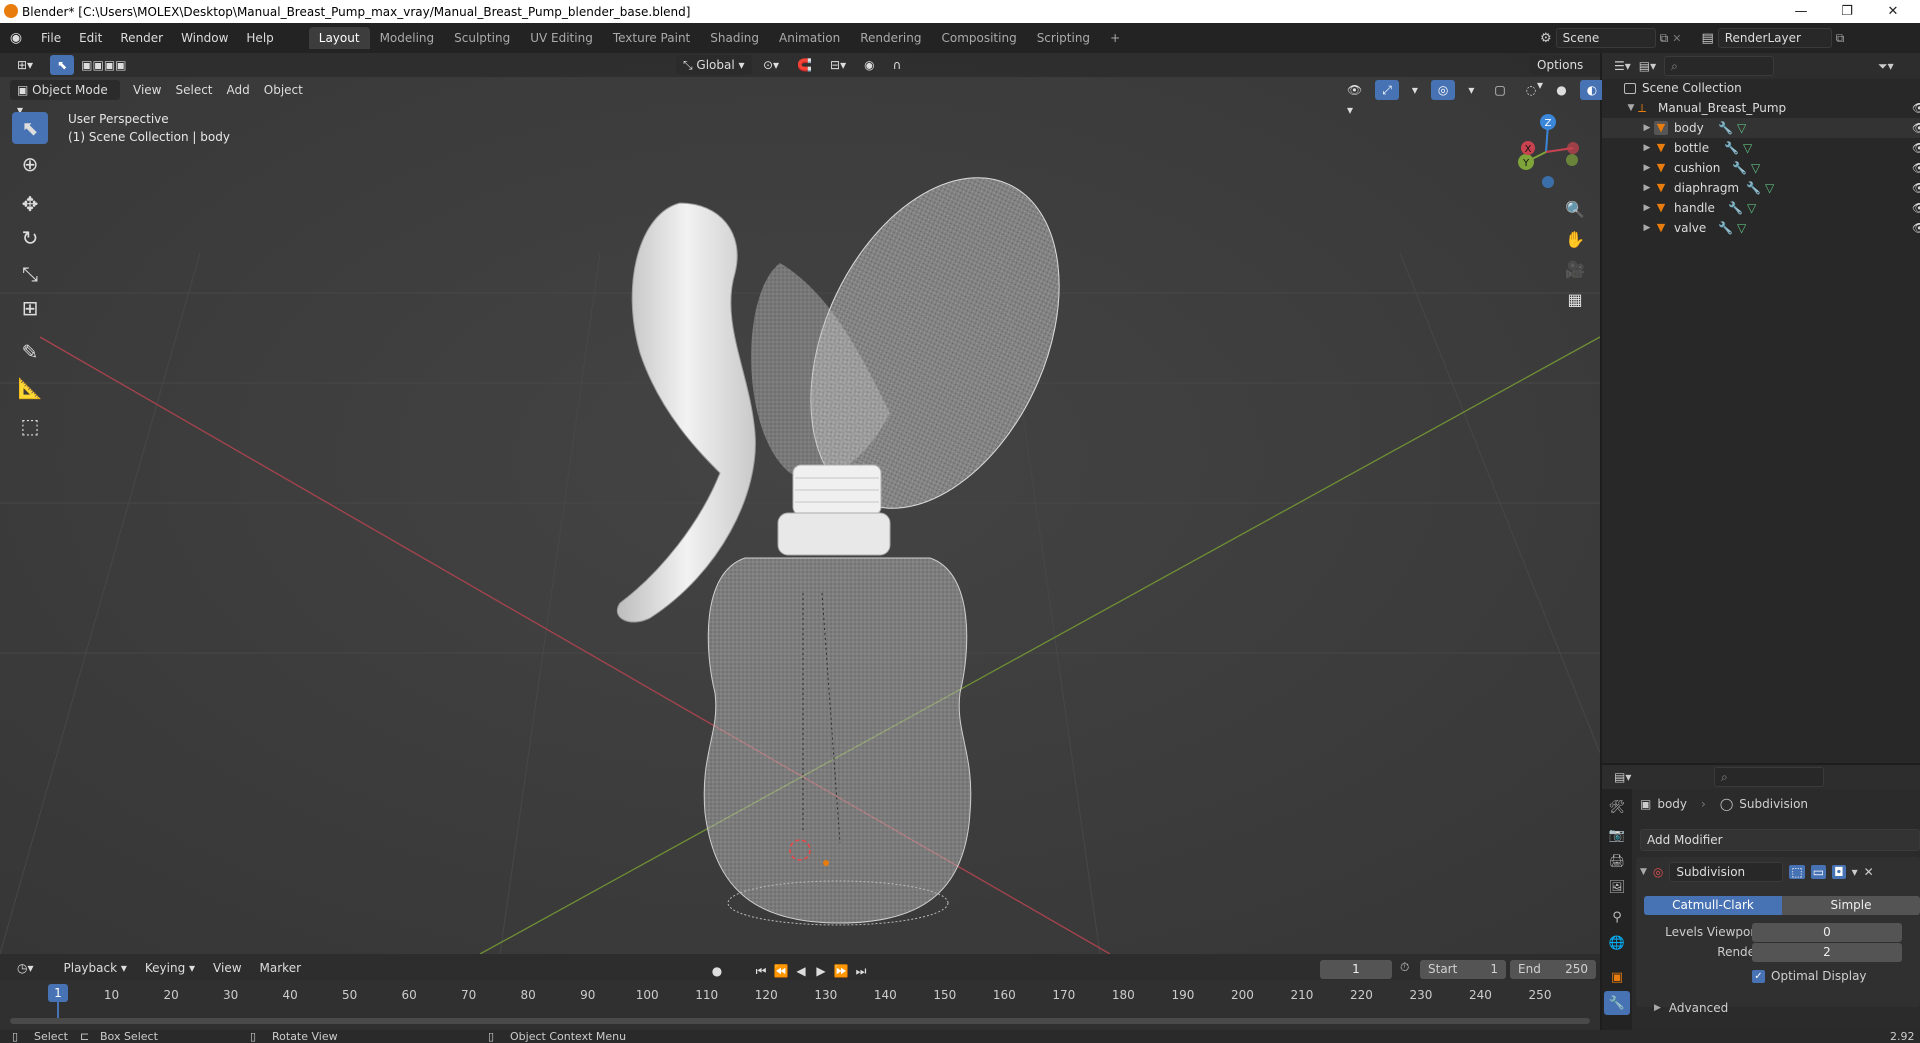 The width and height of the screenshot is (1920, 1043). Describe the element at coordinates (30, 204) in the screenshot. I see `move-tool: ✥` at that location.